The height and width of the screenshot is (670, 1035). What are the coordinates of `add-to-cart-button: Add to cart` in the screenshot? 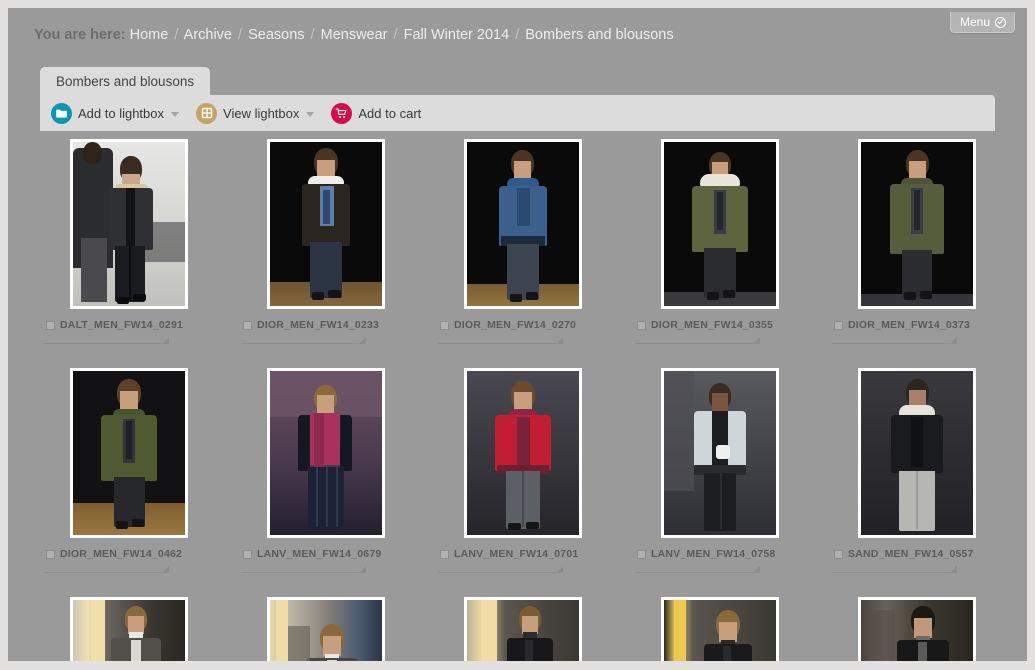 It's located at (376, 113).